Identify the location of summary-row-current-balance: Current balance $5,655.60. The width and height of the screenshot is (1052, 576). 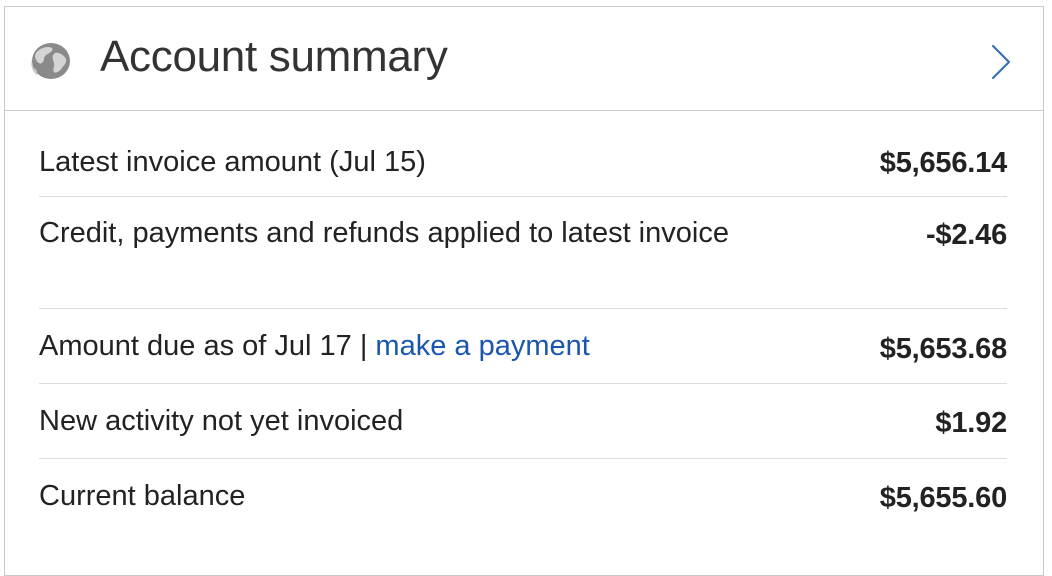
(523, 496).